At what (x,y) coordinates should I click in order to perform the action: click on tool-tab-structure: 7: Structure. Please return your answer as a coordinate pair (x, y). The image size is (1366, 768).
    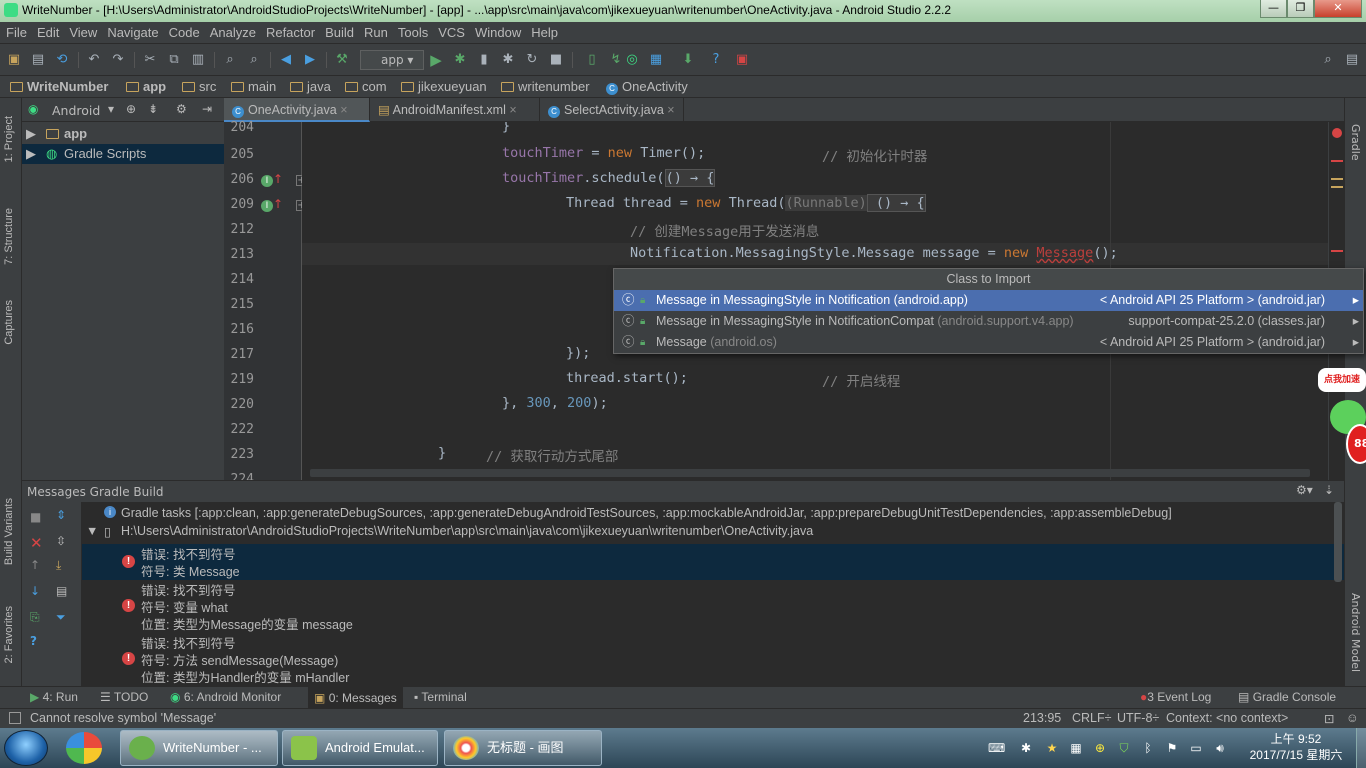
    Looking at the image, I should click on (9, 236).